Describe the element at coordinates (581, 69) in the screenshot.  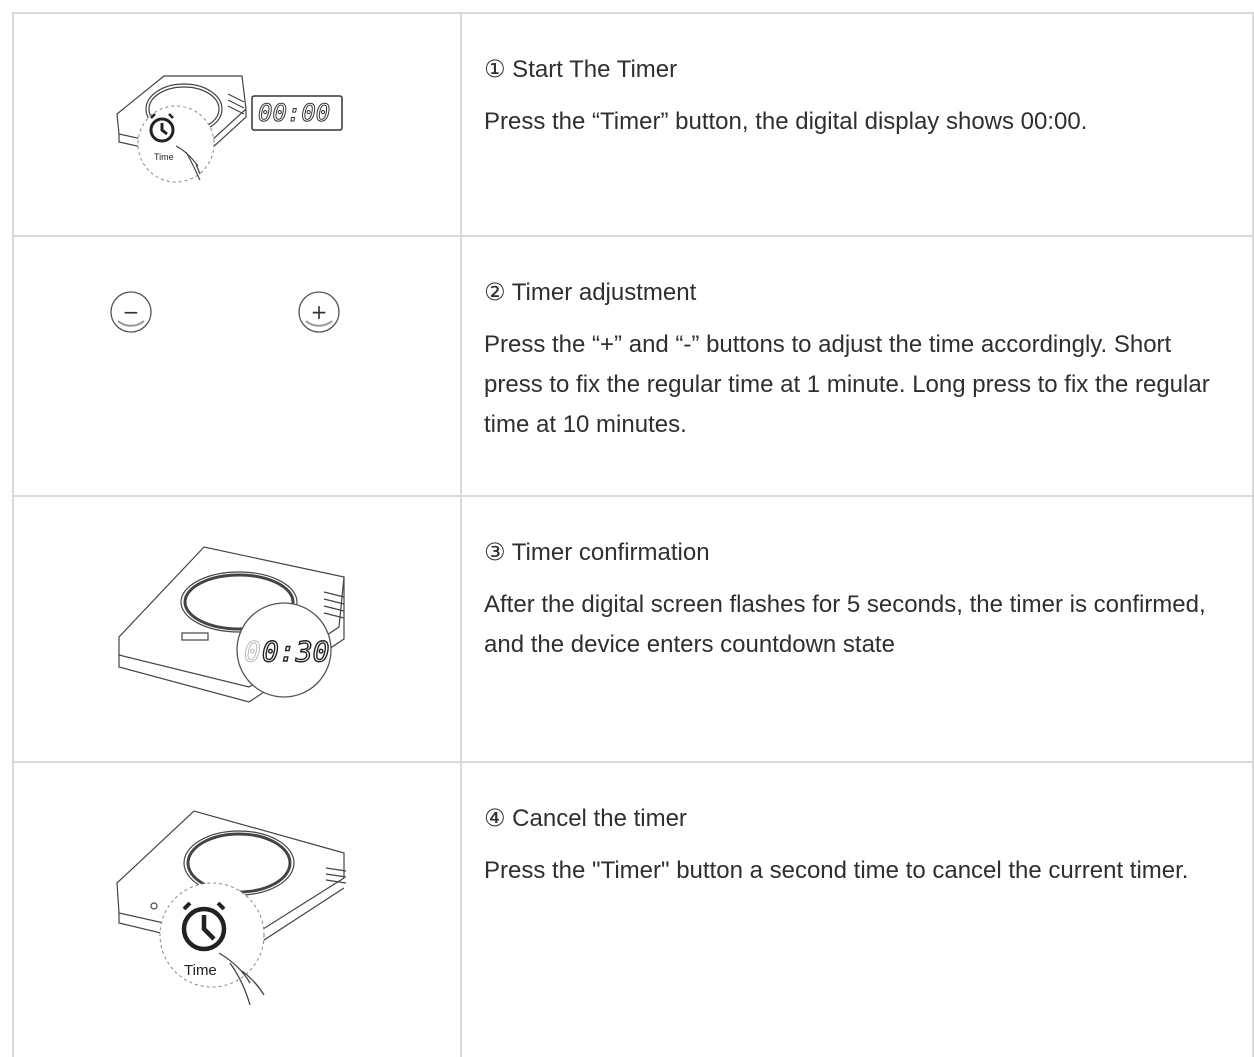
I see `step-title: ① Start The Timer` at that location.